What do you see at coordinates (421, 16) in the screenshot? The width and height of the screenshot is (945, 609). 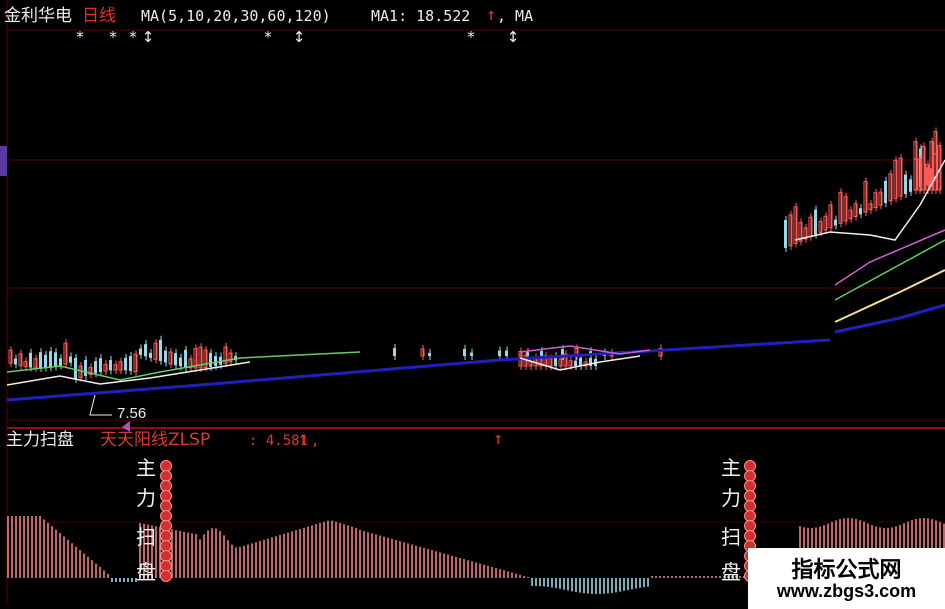 I see `ma1-value: MA1: 18.522` at bounding box center [421, 16].